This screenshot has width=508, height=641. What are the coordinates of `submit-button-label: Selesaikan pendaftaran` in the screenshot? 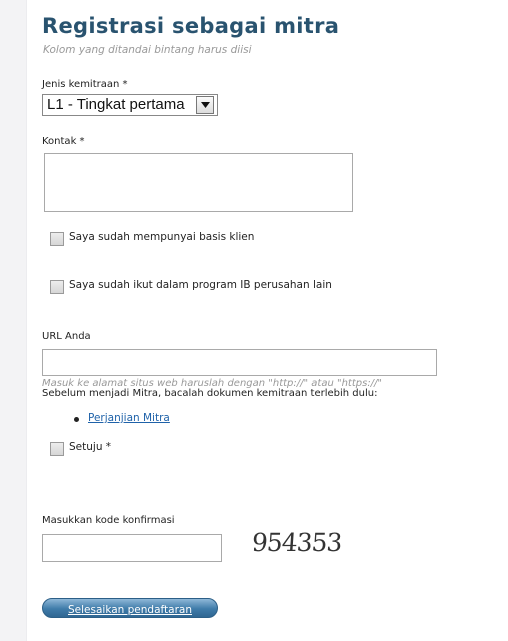 It's located at (130, 610).